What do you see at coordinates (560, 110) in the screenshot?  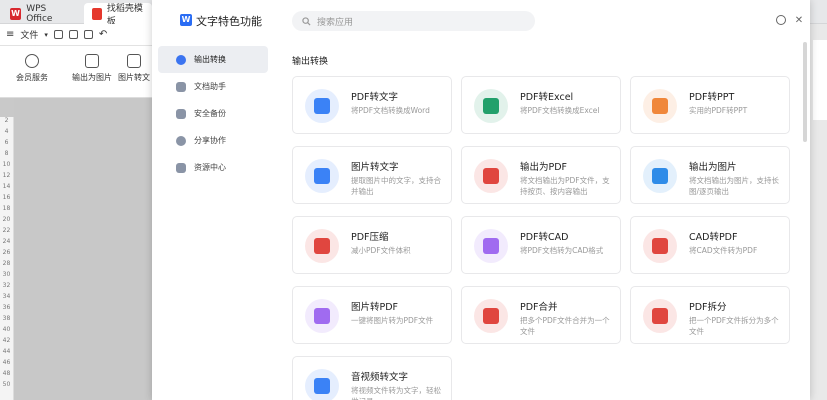 I see `feature-desc: 将PDF文档转换成Excel` at bounding box center [560, 110].